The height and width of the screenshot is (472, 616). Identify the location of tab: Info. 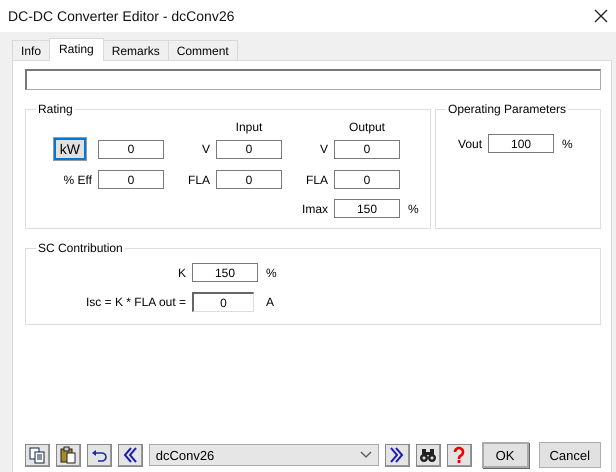
(31, 50).